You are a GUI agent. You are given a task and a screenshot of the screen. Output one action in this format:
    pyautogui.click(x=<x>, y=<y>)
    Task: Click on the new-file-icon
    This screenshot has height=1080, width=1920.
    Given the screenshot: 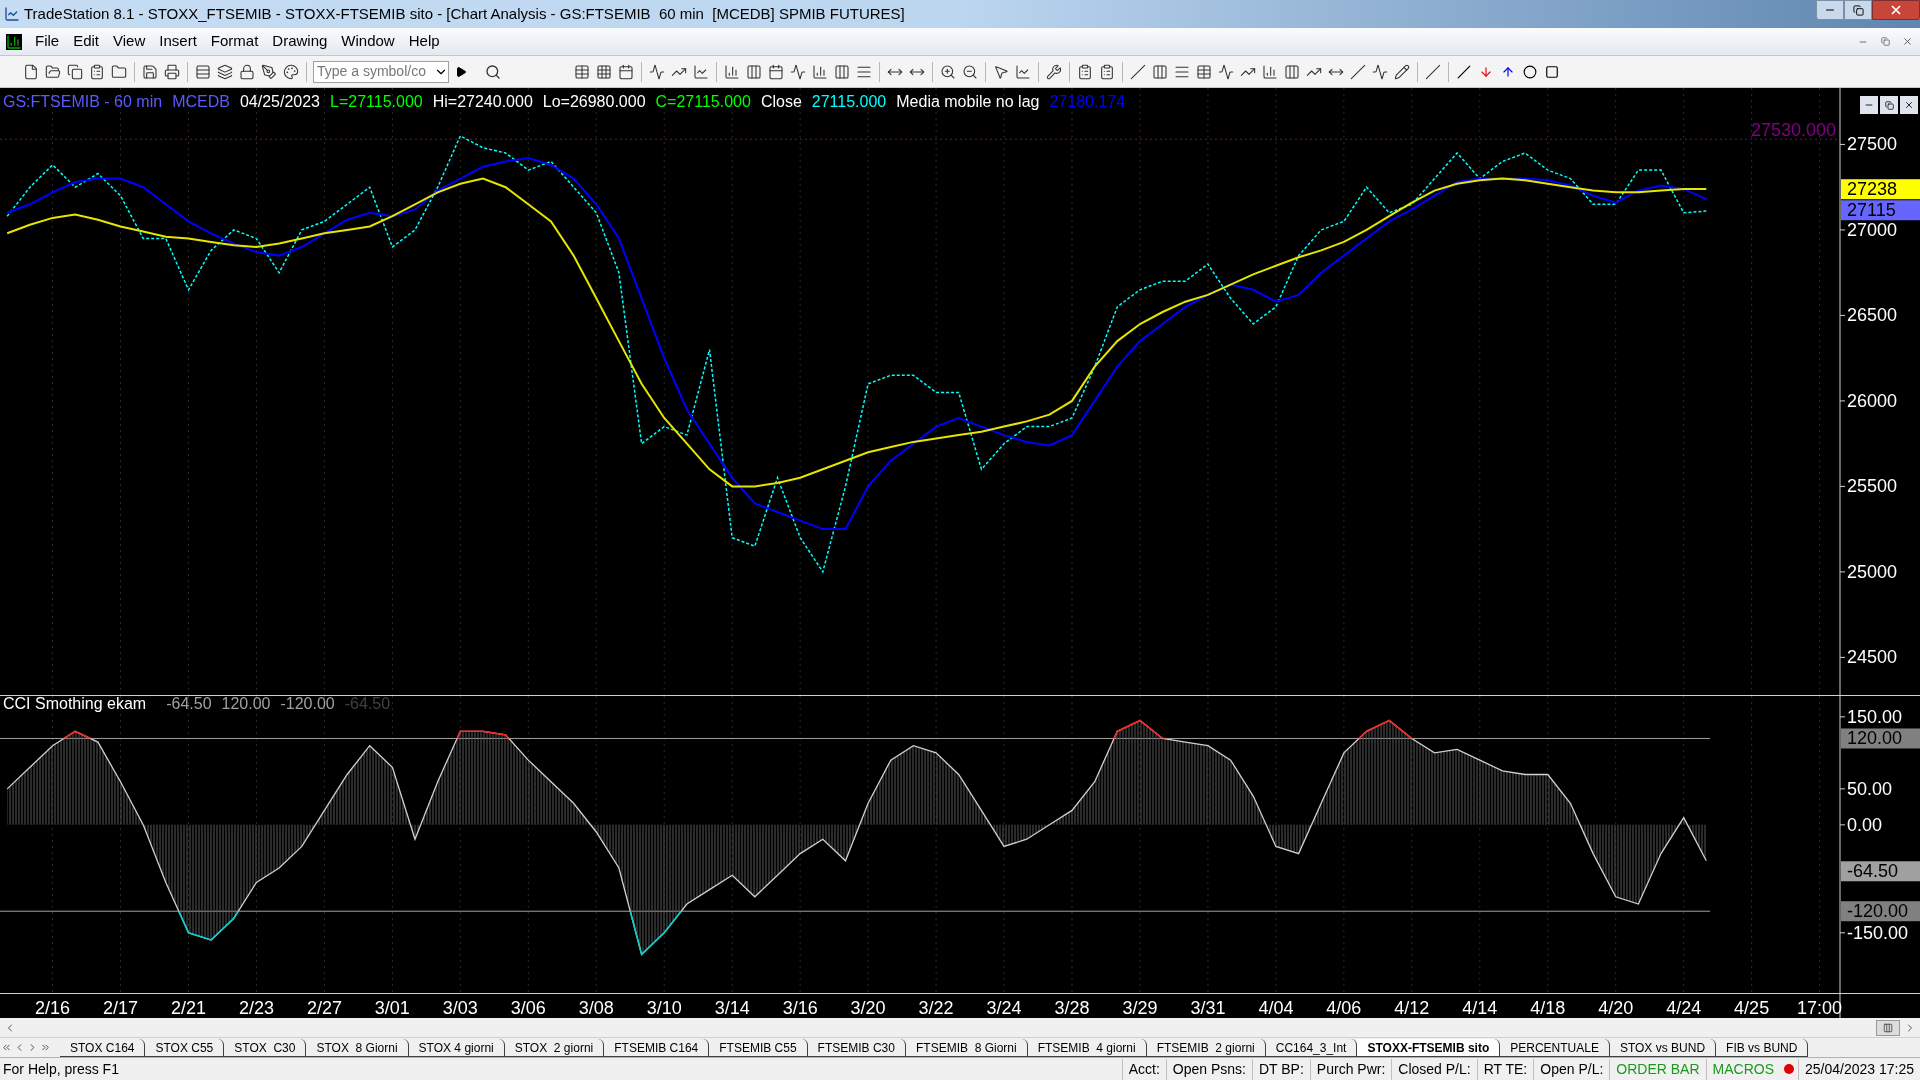 What is the action you would take?
    pyautogui.click(x=31, y=71)
    